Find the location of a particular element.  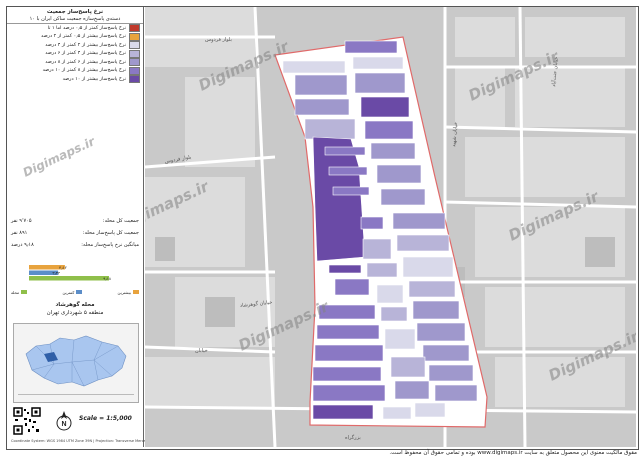

stat-label: جمعیت کل پاسخ‌ساز محله: is located at coordinates (110, 233).